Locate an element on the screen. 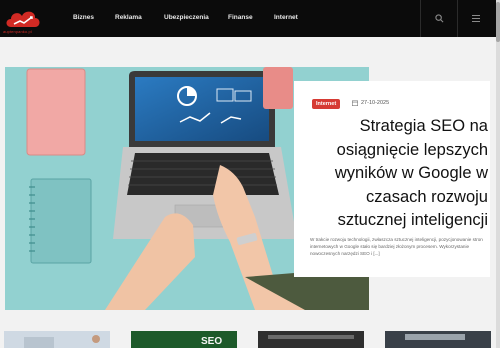 The image size is (500, 348). article-thumbnail-2: SEO is located at coordinates (184, 339).